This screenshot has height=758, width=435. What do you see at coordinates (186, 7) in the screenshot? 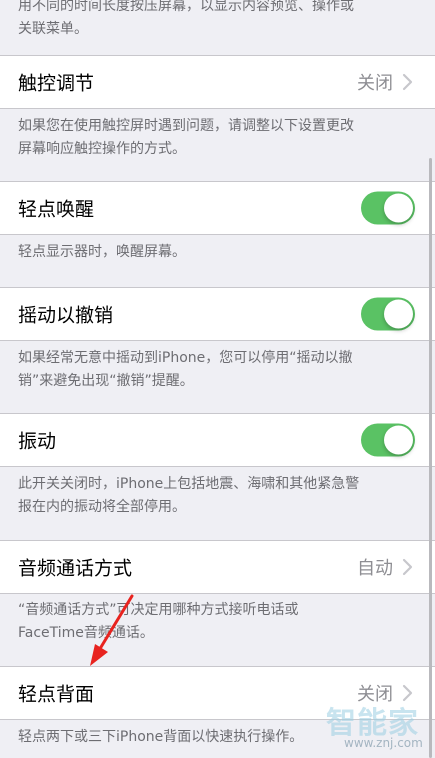
I see `top-footer-line-1: 用不同的时间长度按压屏幕，以显示内容预览、操作或` at bounding box center [186, 7].